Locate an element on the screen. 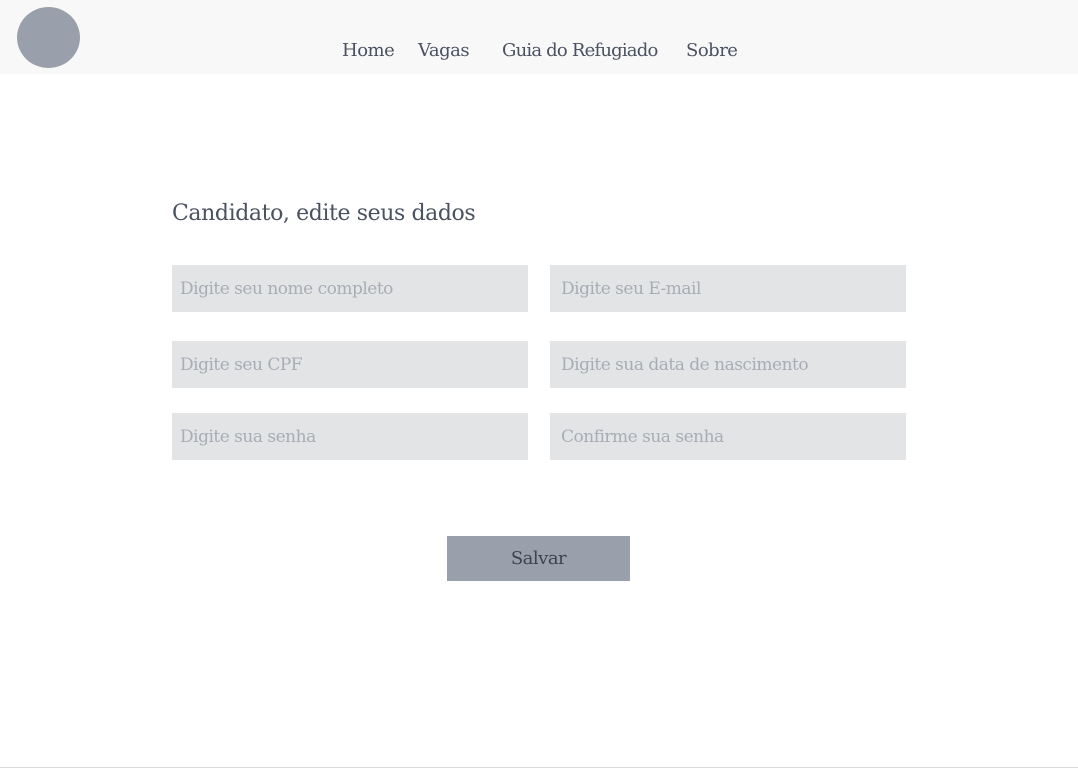 The image size is (1078, 769). cpf-input is located at coordinates (350, 364).